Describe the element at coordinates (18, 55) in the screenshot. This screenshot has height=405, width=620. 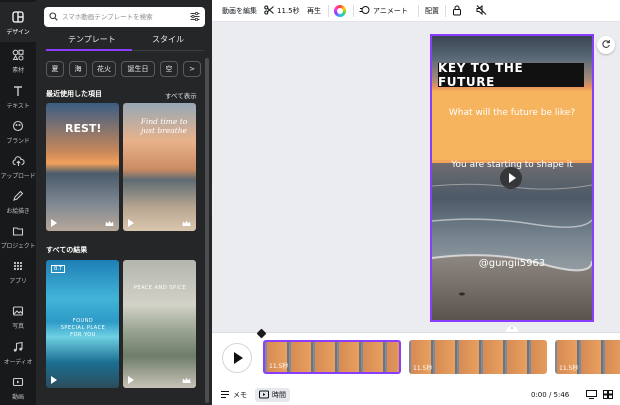
I see `elements-icon` at that location.